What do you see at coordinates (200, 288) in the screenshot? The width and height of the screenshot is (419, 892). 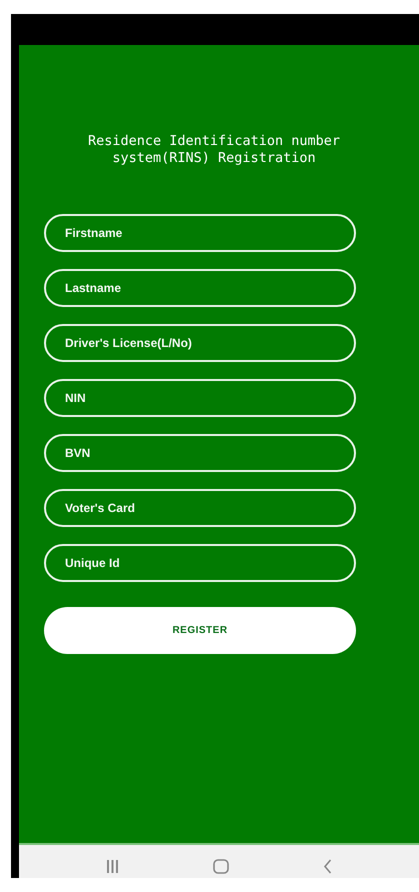 I see `input-field: Lastname` at bounding box center [200, 288].